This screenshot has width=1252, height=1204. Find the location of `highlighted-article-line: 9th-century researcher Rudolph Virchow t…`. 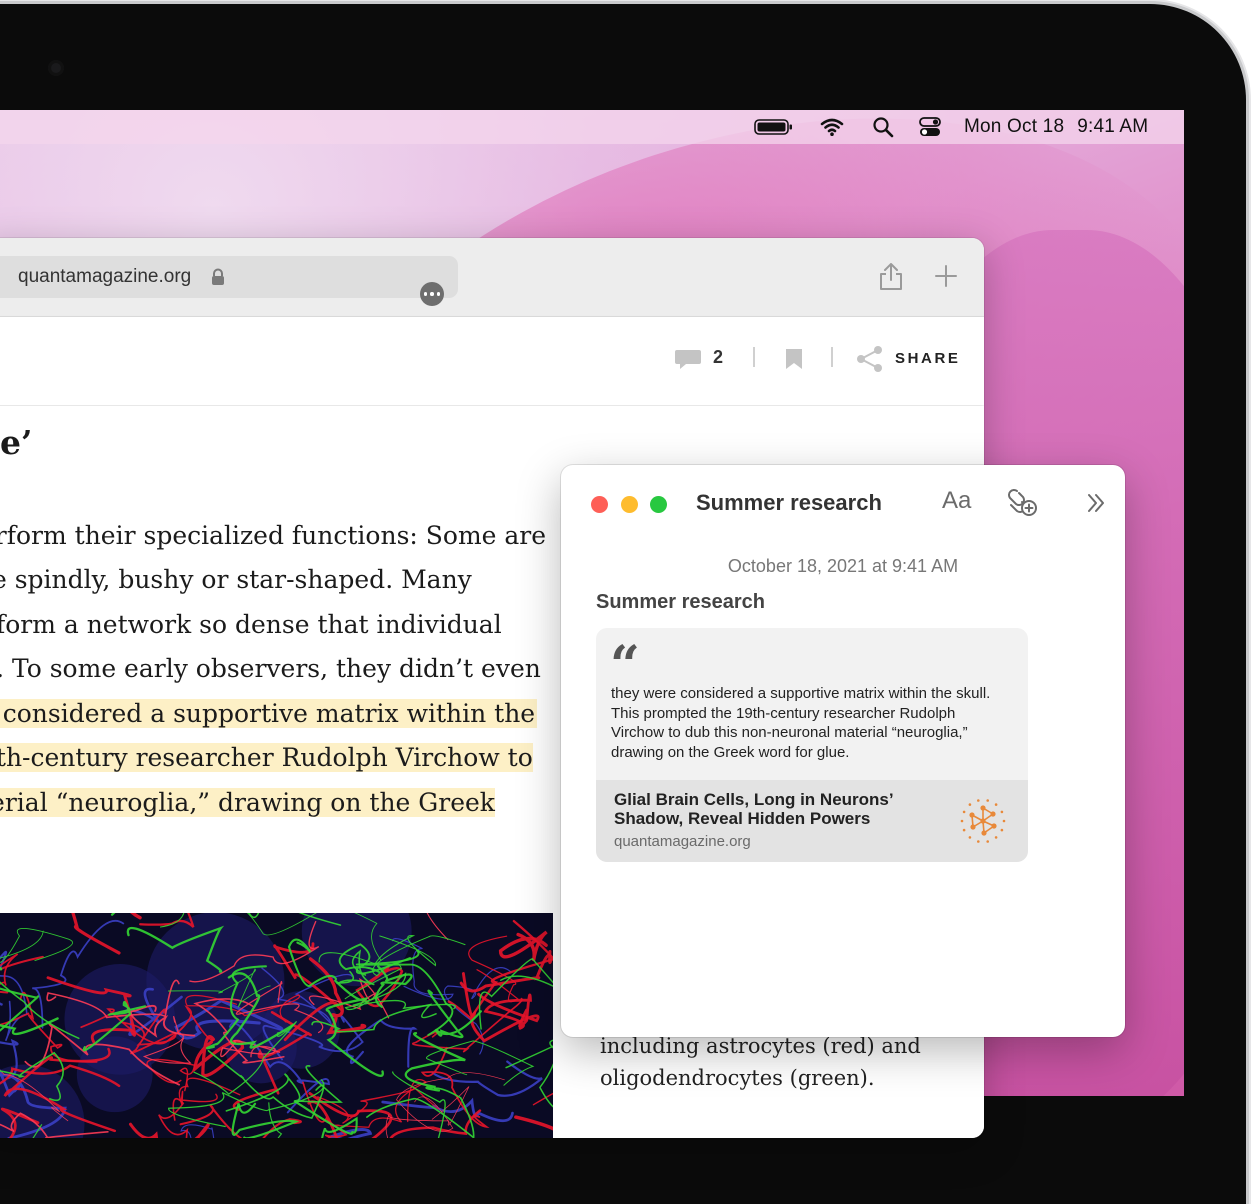

highlighted-article-line: 9th-century researcher Rudolph Virchow t… is located at coordinates (266, 758).